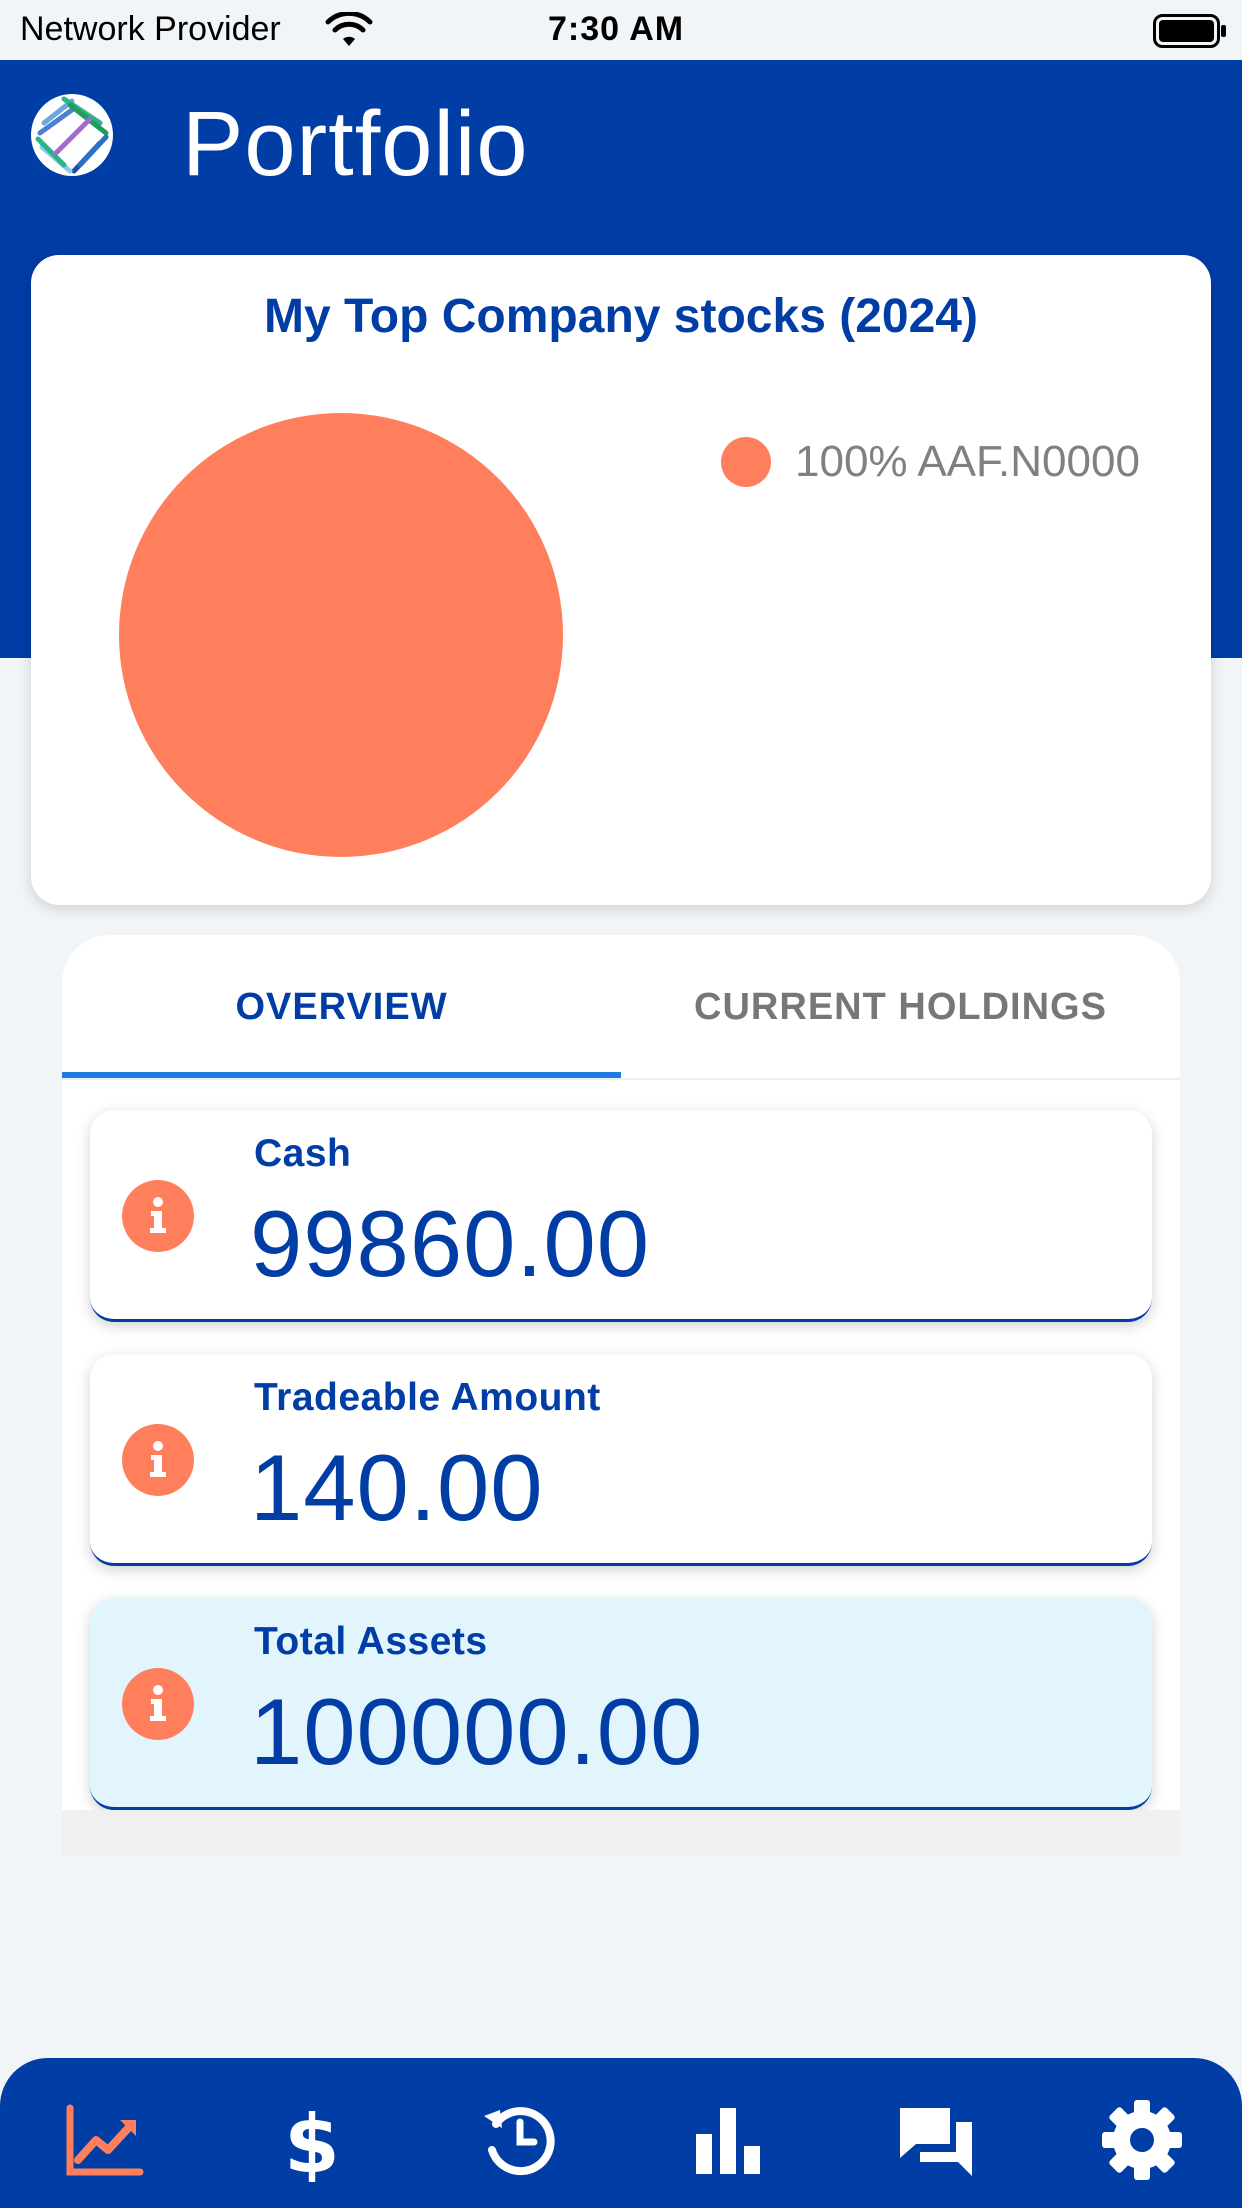 The width and height of the screenshot is (1242, 2208). I want to click on trending-chart-icon, so click(104, 2140).